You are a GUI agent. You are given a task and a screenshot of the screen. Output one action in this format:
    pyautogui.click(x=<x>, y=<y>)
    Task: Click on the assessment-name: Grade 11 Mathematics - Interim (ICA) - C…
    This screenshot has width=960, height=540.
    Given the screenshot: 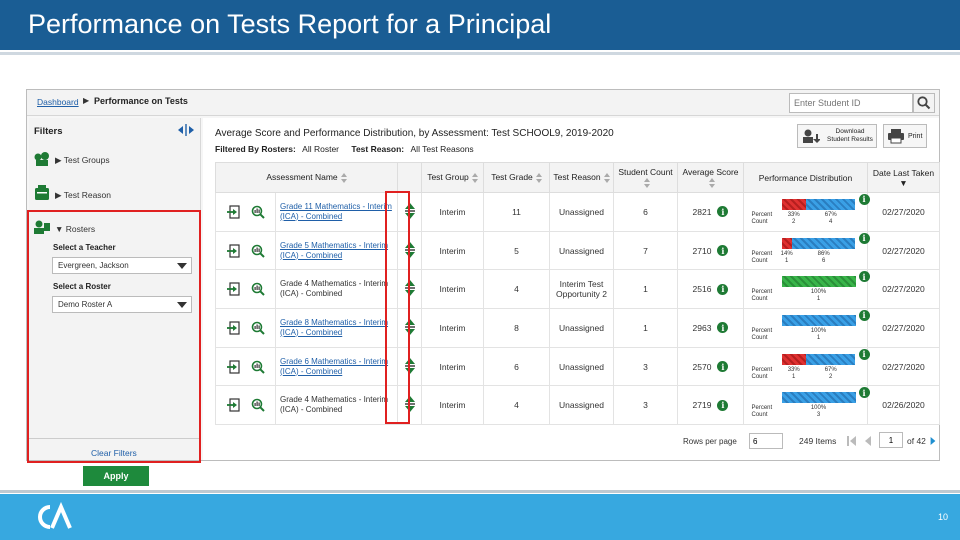 What is the action you would take?
    pyautogui.click(x=338, y=212)
    